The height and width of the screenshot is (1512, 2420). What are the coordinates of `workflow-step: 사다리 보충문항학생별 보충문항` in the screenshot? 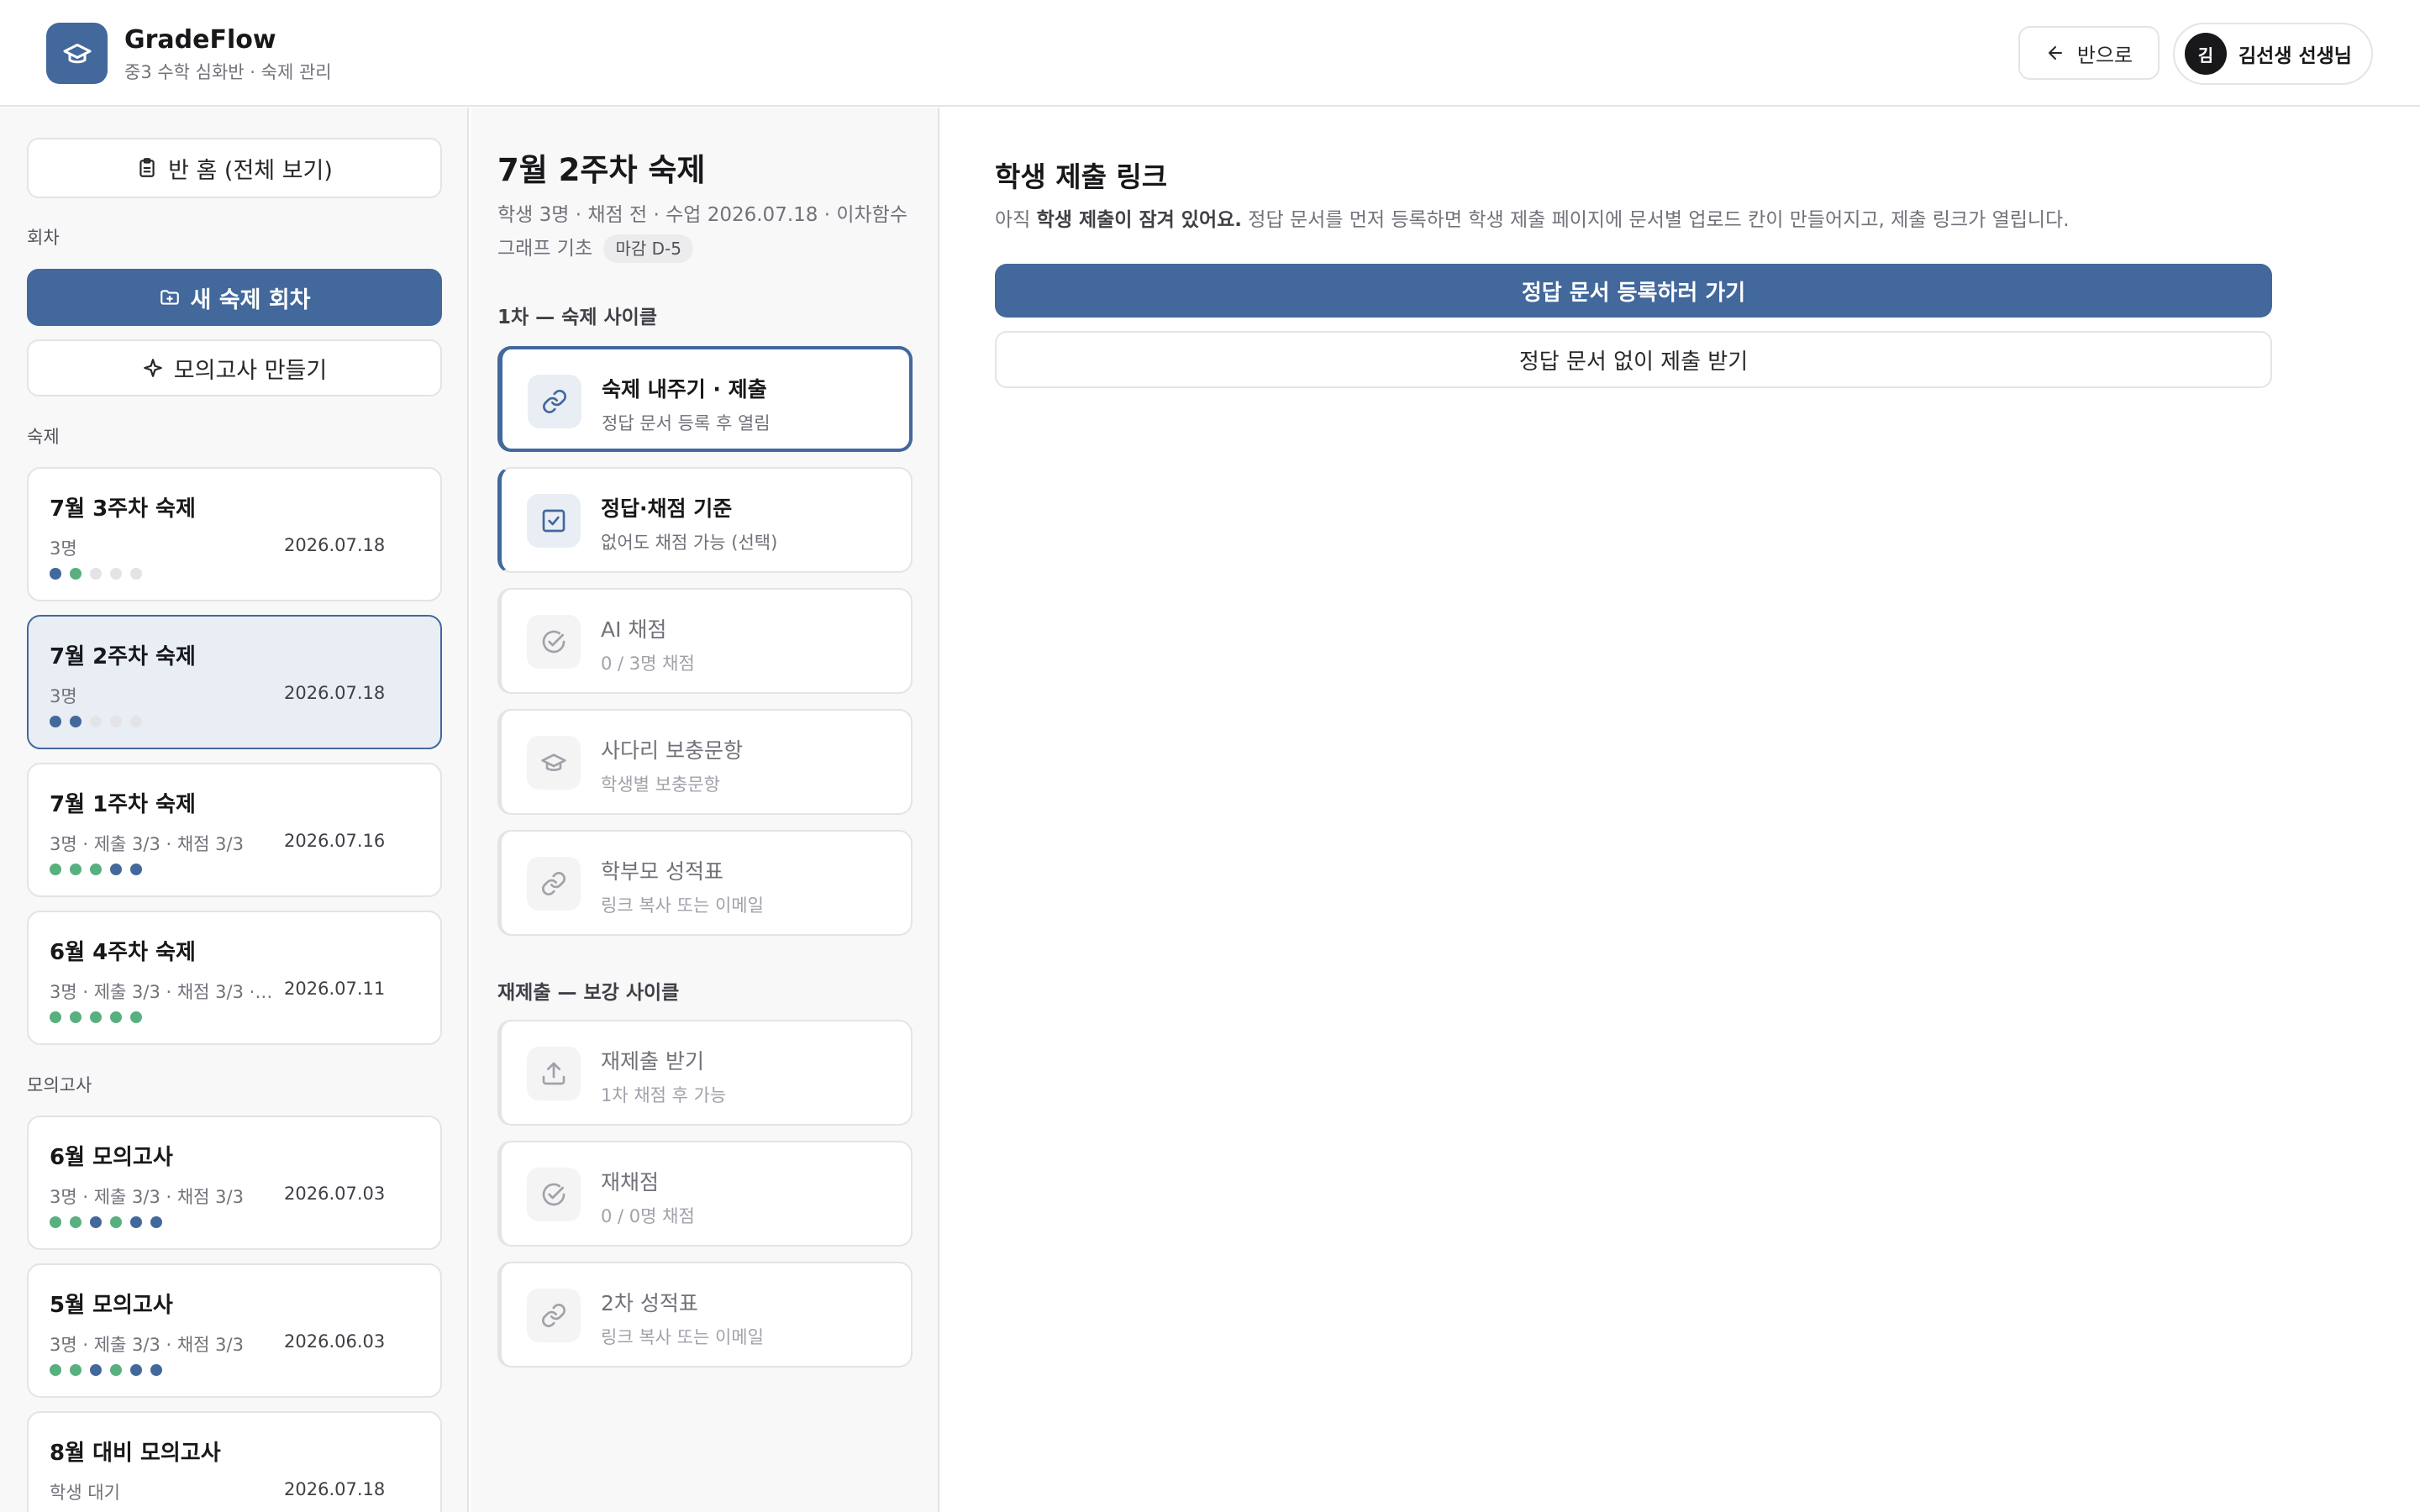 It's located at (705, 762).